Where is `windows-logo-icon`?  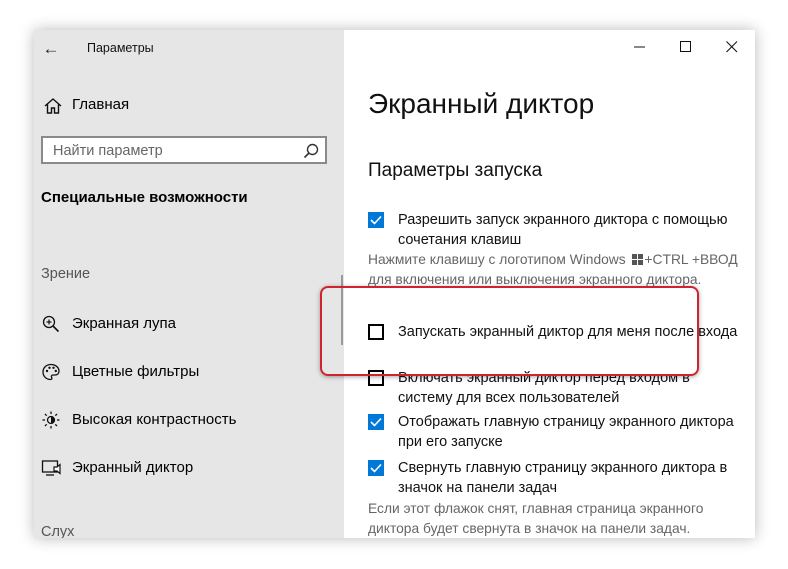 windows-logo-icon is located at coordinates (637, 259).